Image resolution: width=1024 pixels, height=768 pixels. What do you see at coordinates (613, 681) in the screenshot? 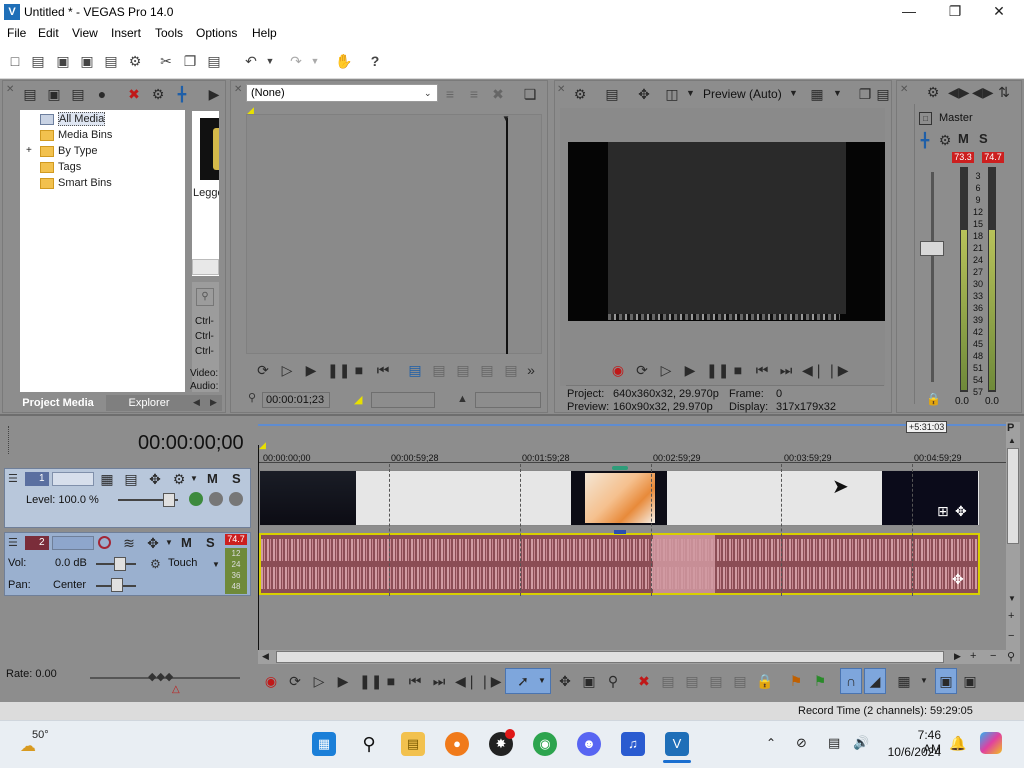
I see `zoom-edit-tool-icon: ⚲` at bounding box center [613, 681].